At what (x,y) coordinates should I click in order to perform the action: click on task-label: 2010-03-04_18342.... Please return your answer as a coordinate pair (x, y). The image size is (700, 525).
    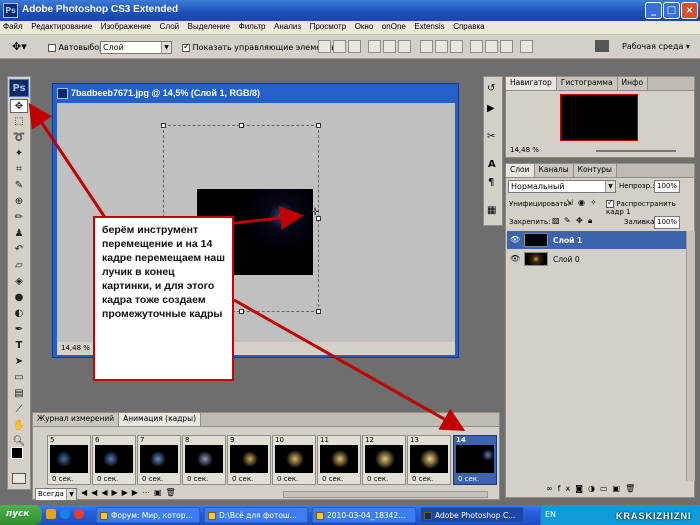
    Looking at the image, I should click on (366, 515).